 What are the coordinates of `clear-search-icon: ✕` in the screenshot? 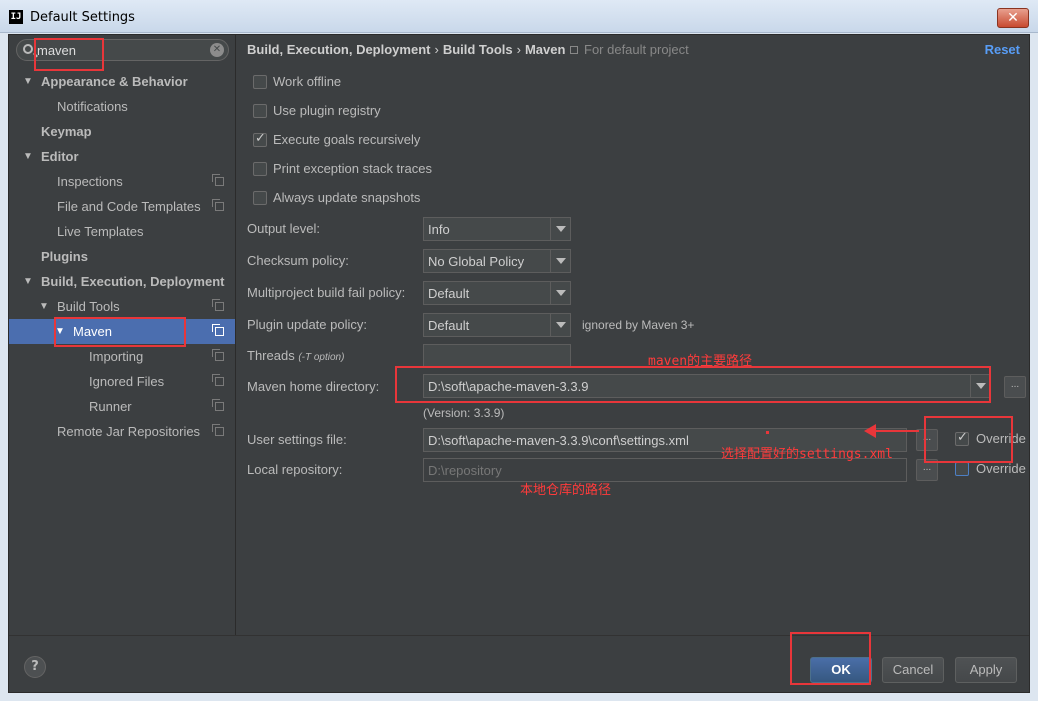 It's located at (217, 50).